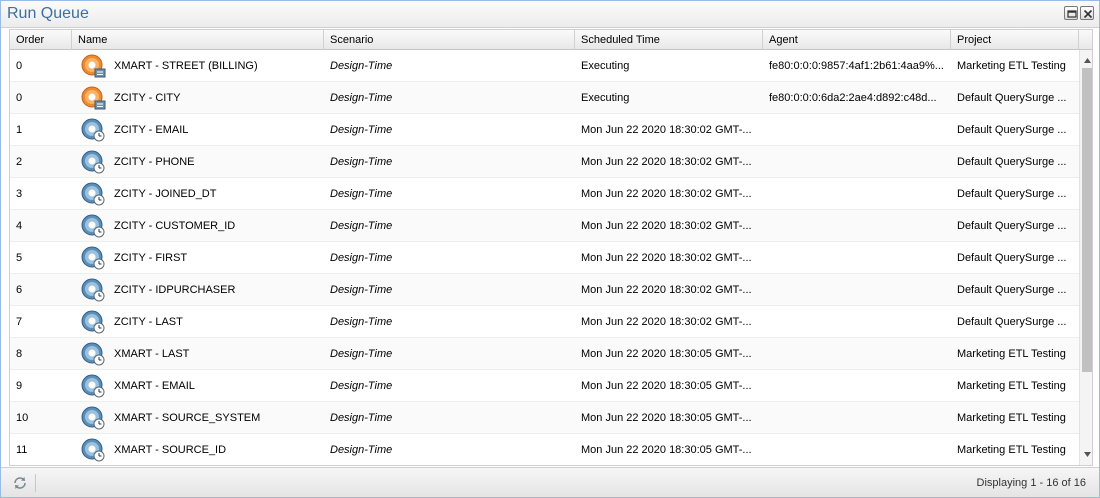 The image size is (1100, 498). I want to click on name-cell: ZCITY - CUSTOMER_ID, so click(198, 226).